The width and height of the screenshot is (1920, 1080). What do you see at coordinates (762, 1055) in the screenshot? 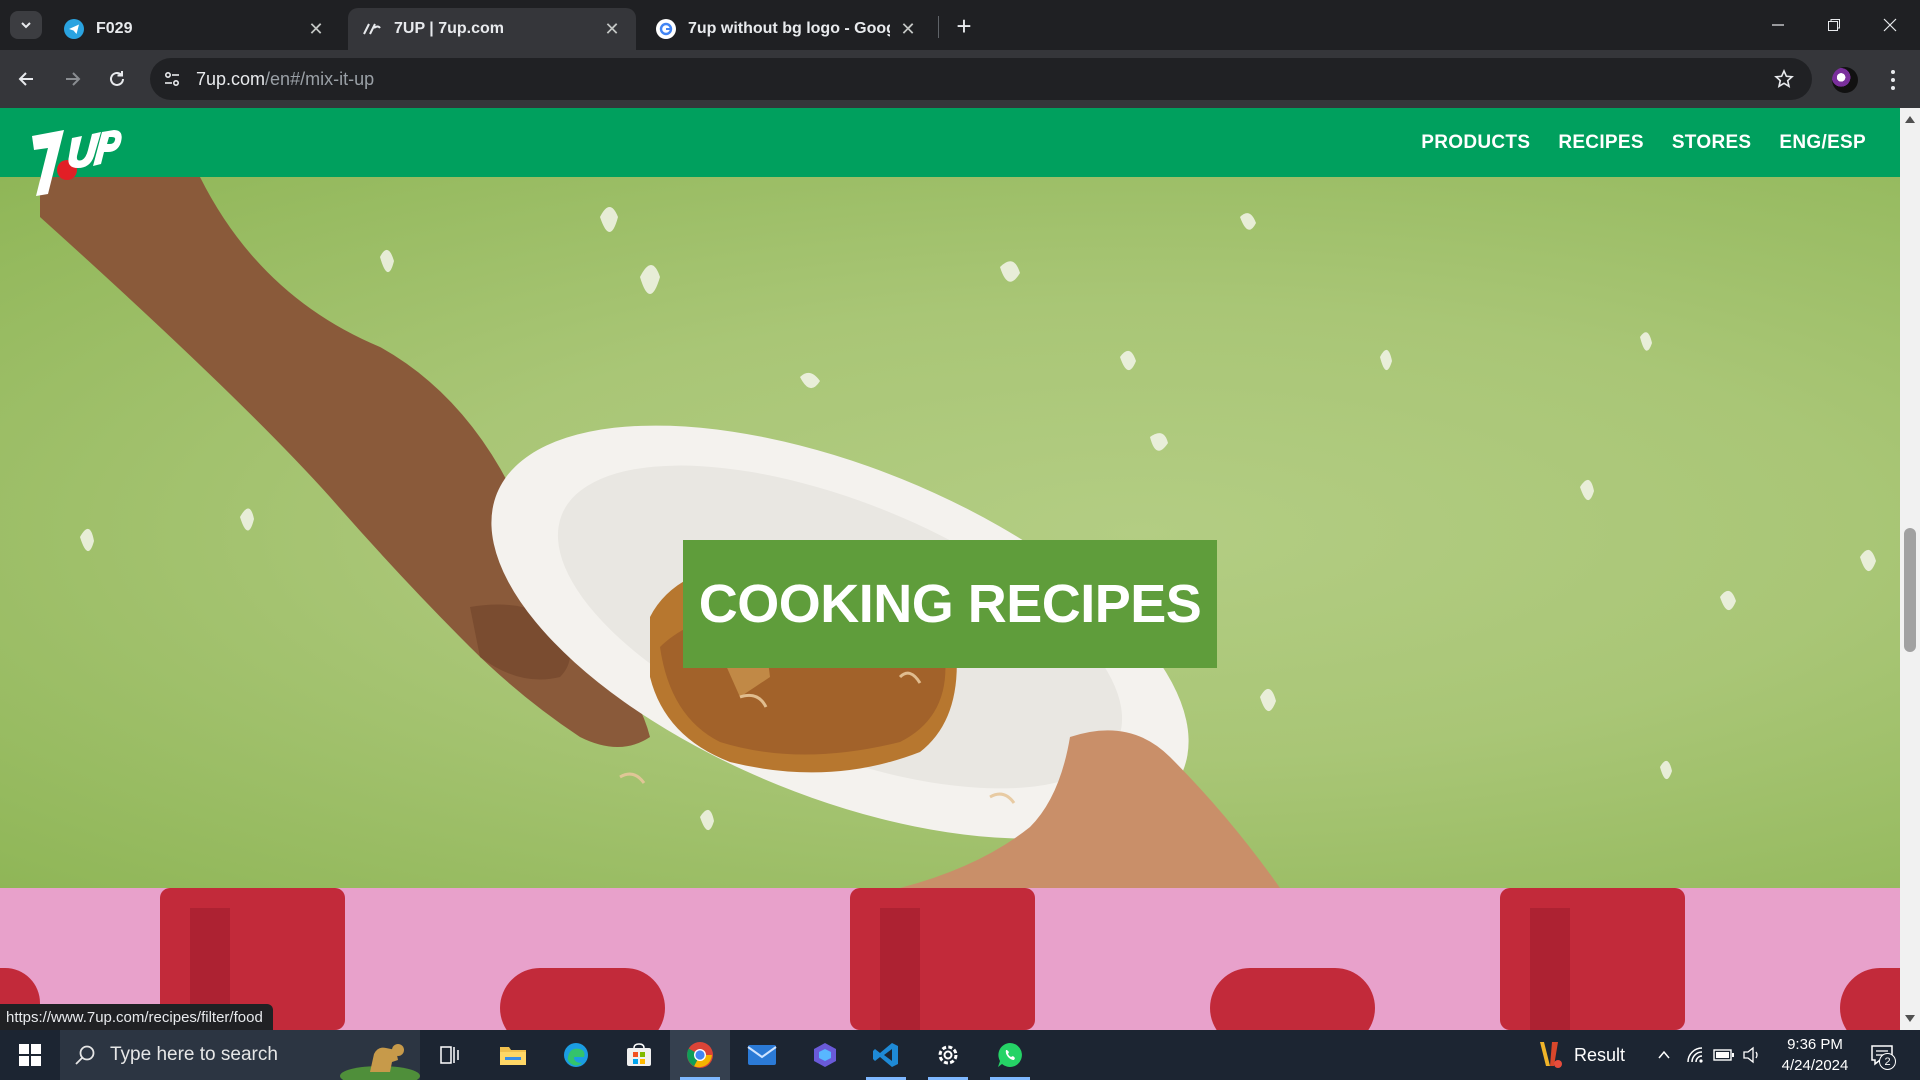
I see `mail-icon` at bounding box center [762, 1055].